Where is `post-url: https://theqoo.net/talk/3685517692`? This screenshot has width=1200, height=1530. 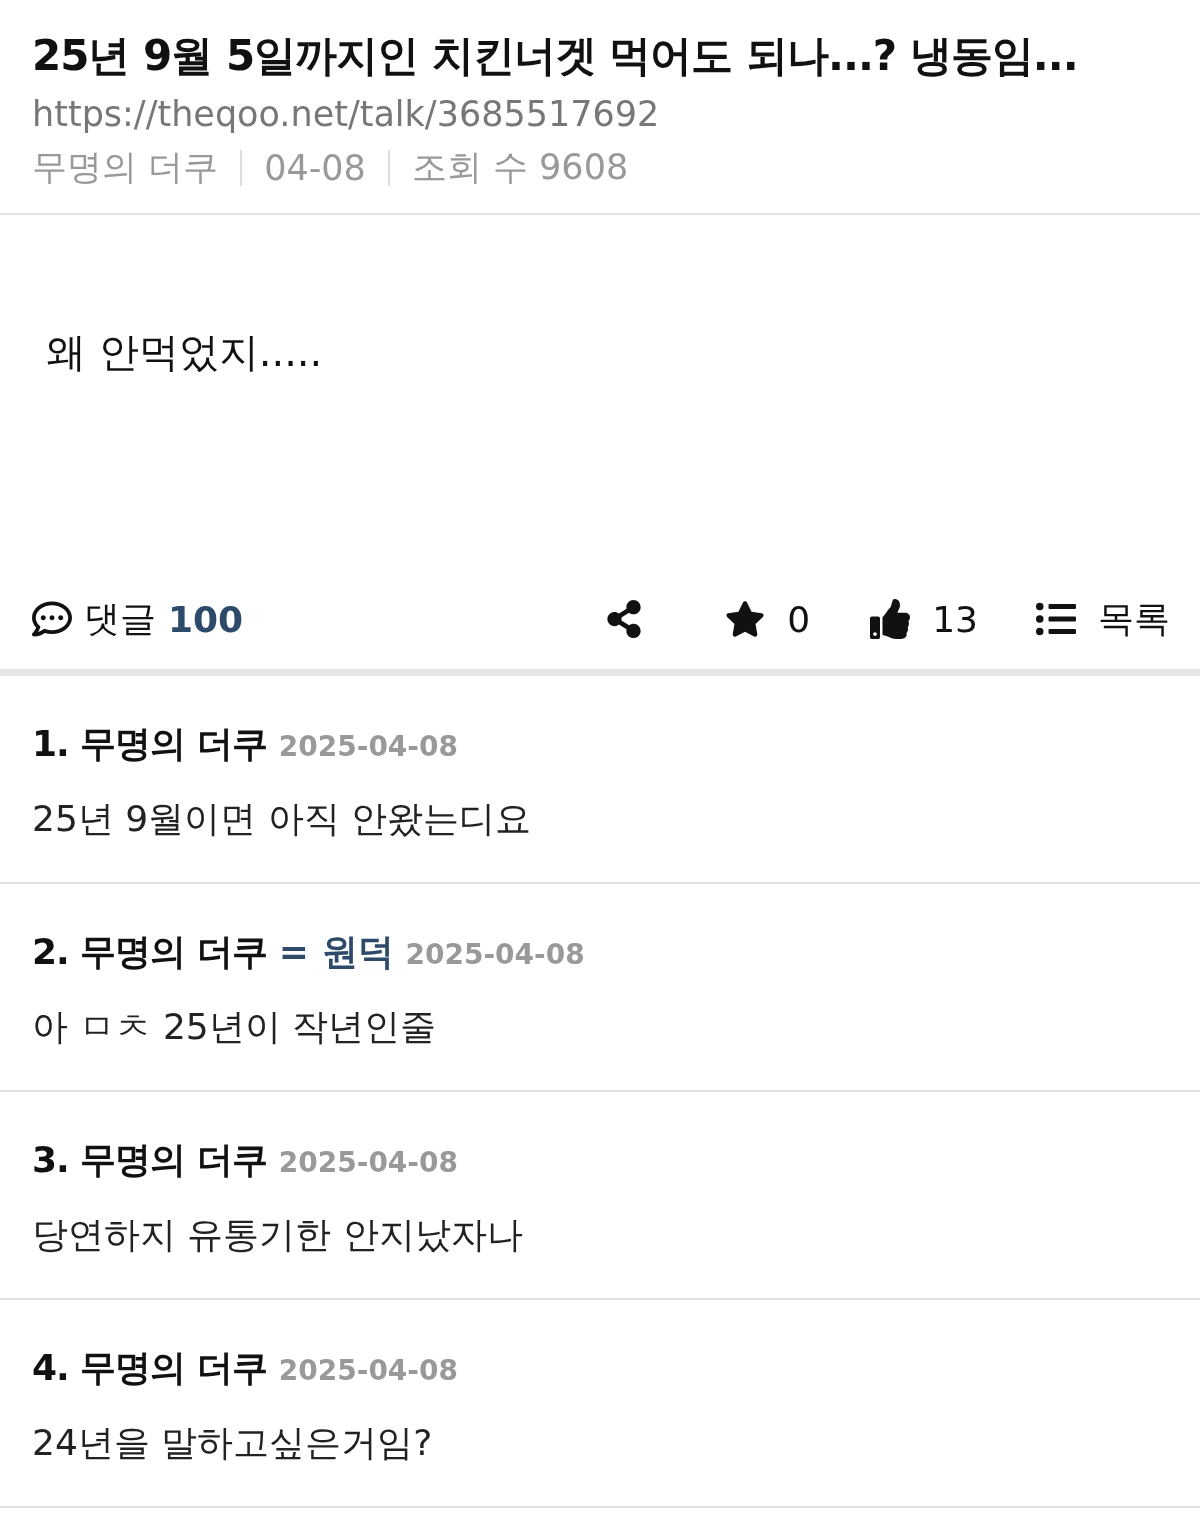
post-url: https://theqoo.net/talk/3685517692 is located at coordinates (600, 114).